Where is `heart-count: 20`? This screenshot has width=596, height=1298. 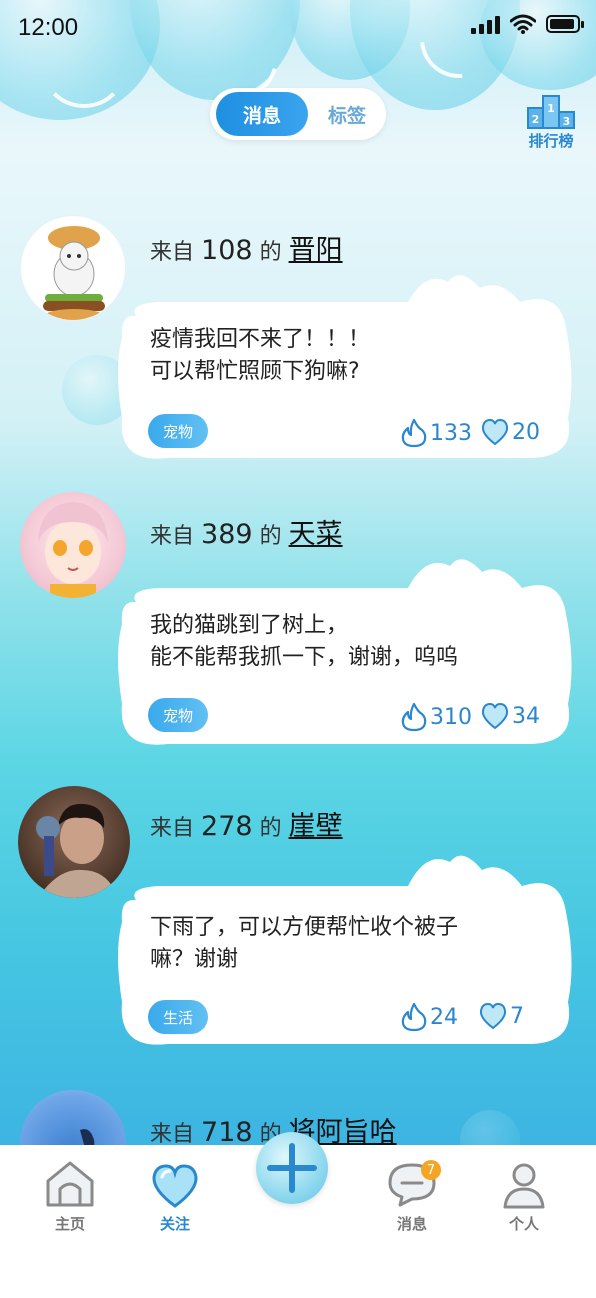
heart-count: 20 is located at coordinates (526, 432).